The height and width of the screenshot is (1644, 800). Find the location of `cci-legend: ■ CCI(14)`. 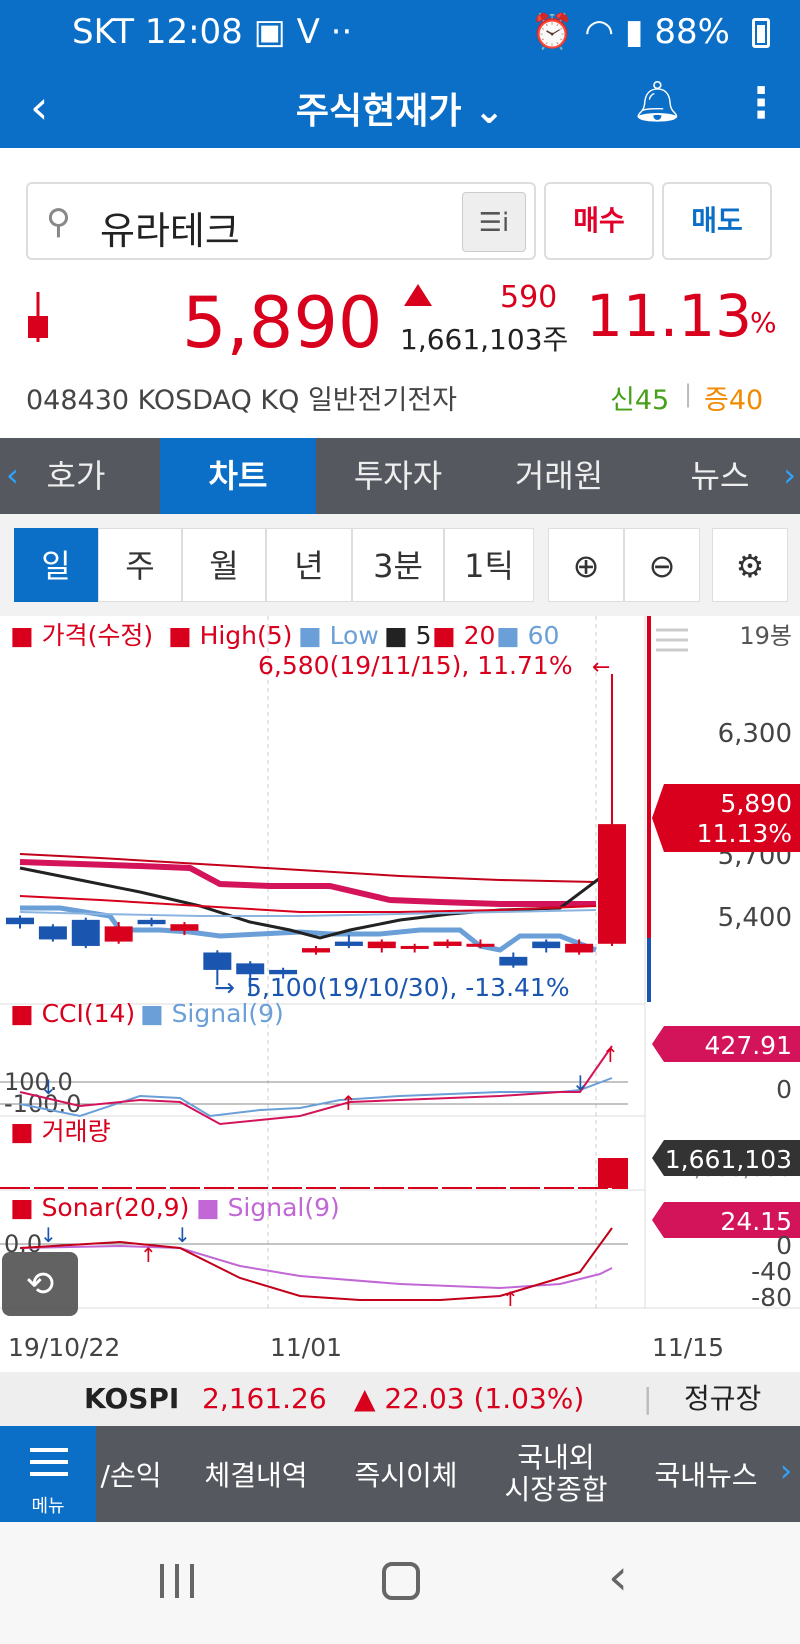

cci-legend: ■ CCI(14) is located at coordinates (72, 1013).